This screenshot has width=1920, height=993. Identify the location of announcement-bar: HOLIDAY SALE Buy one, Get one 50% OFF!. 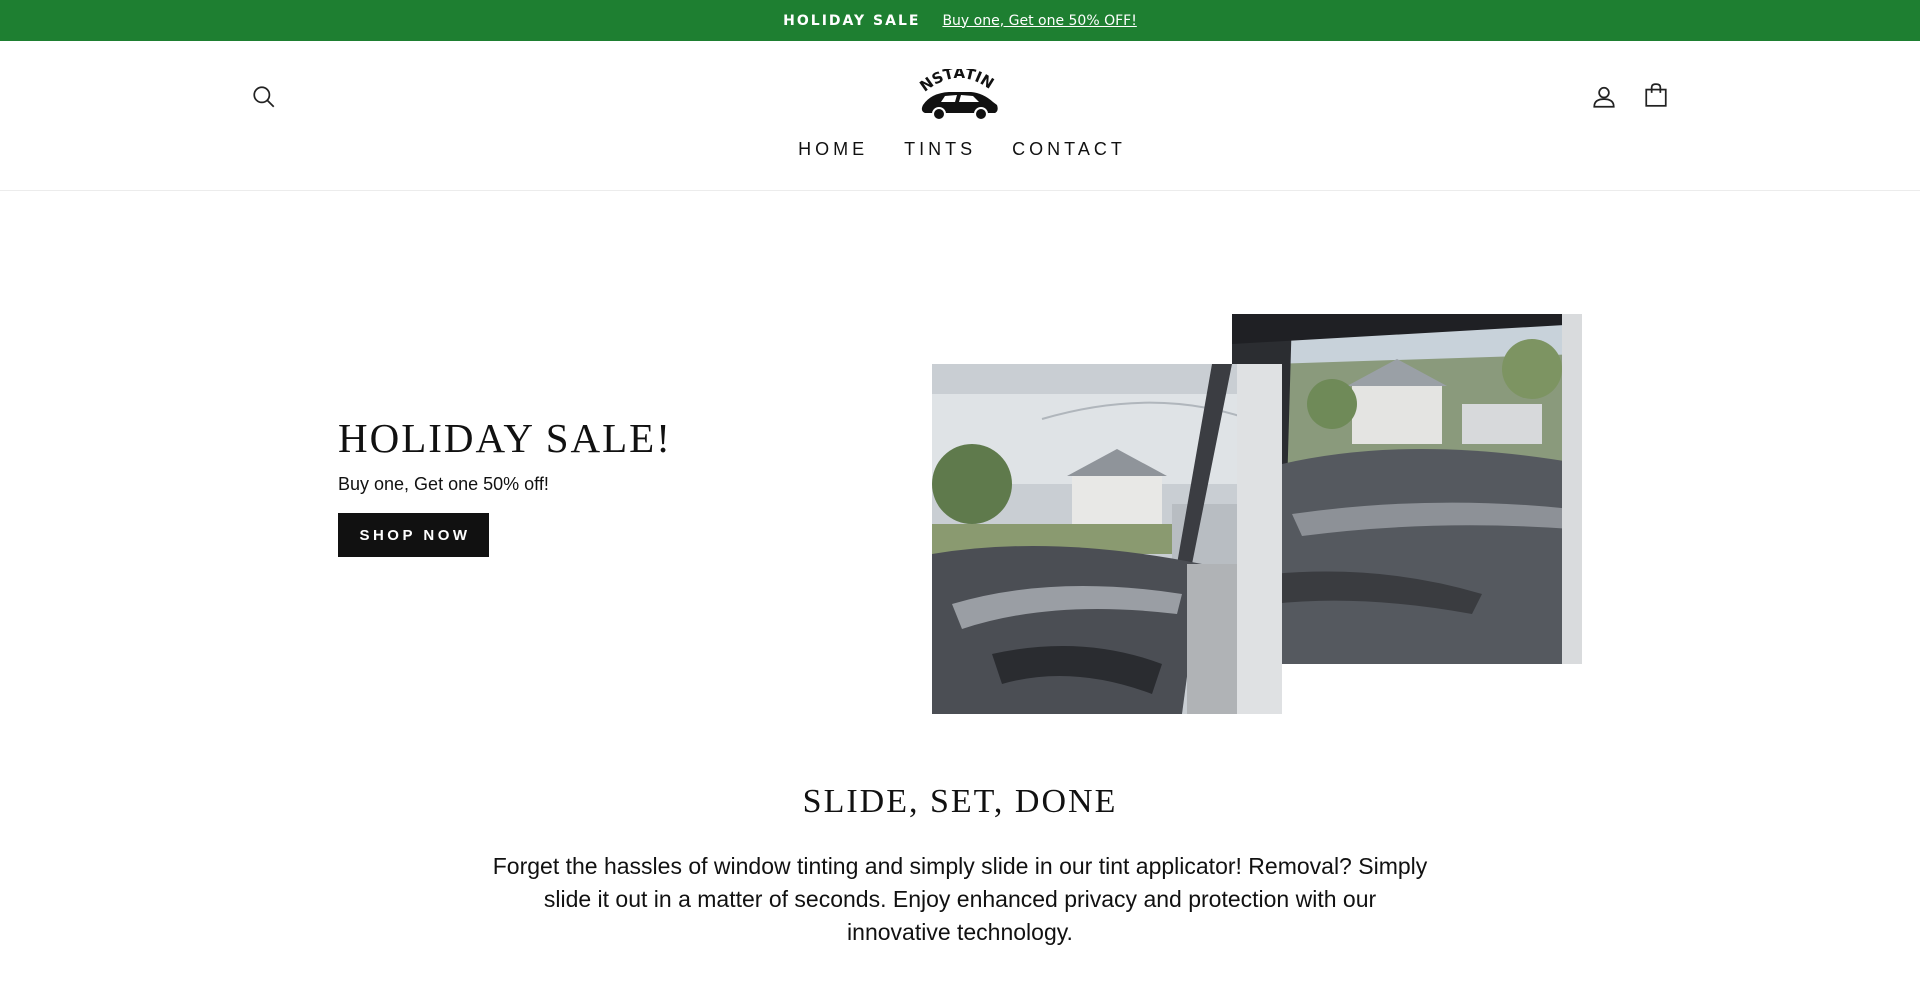
(960, 20).